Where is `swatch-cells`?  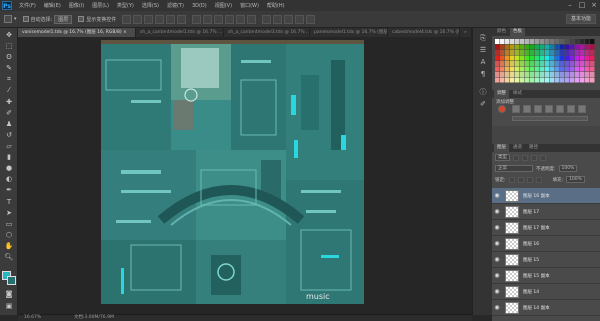 swatch-cells is located at coordinates (546, 63).